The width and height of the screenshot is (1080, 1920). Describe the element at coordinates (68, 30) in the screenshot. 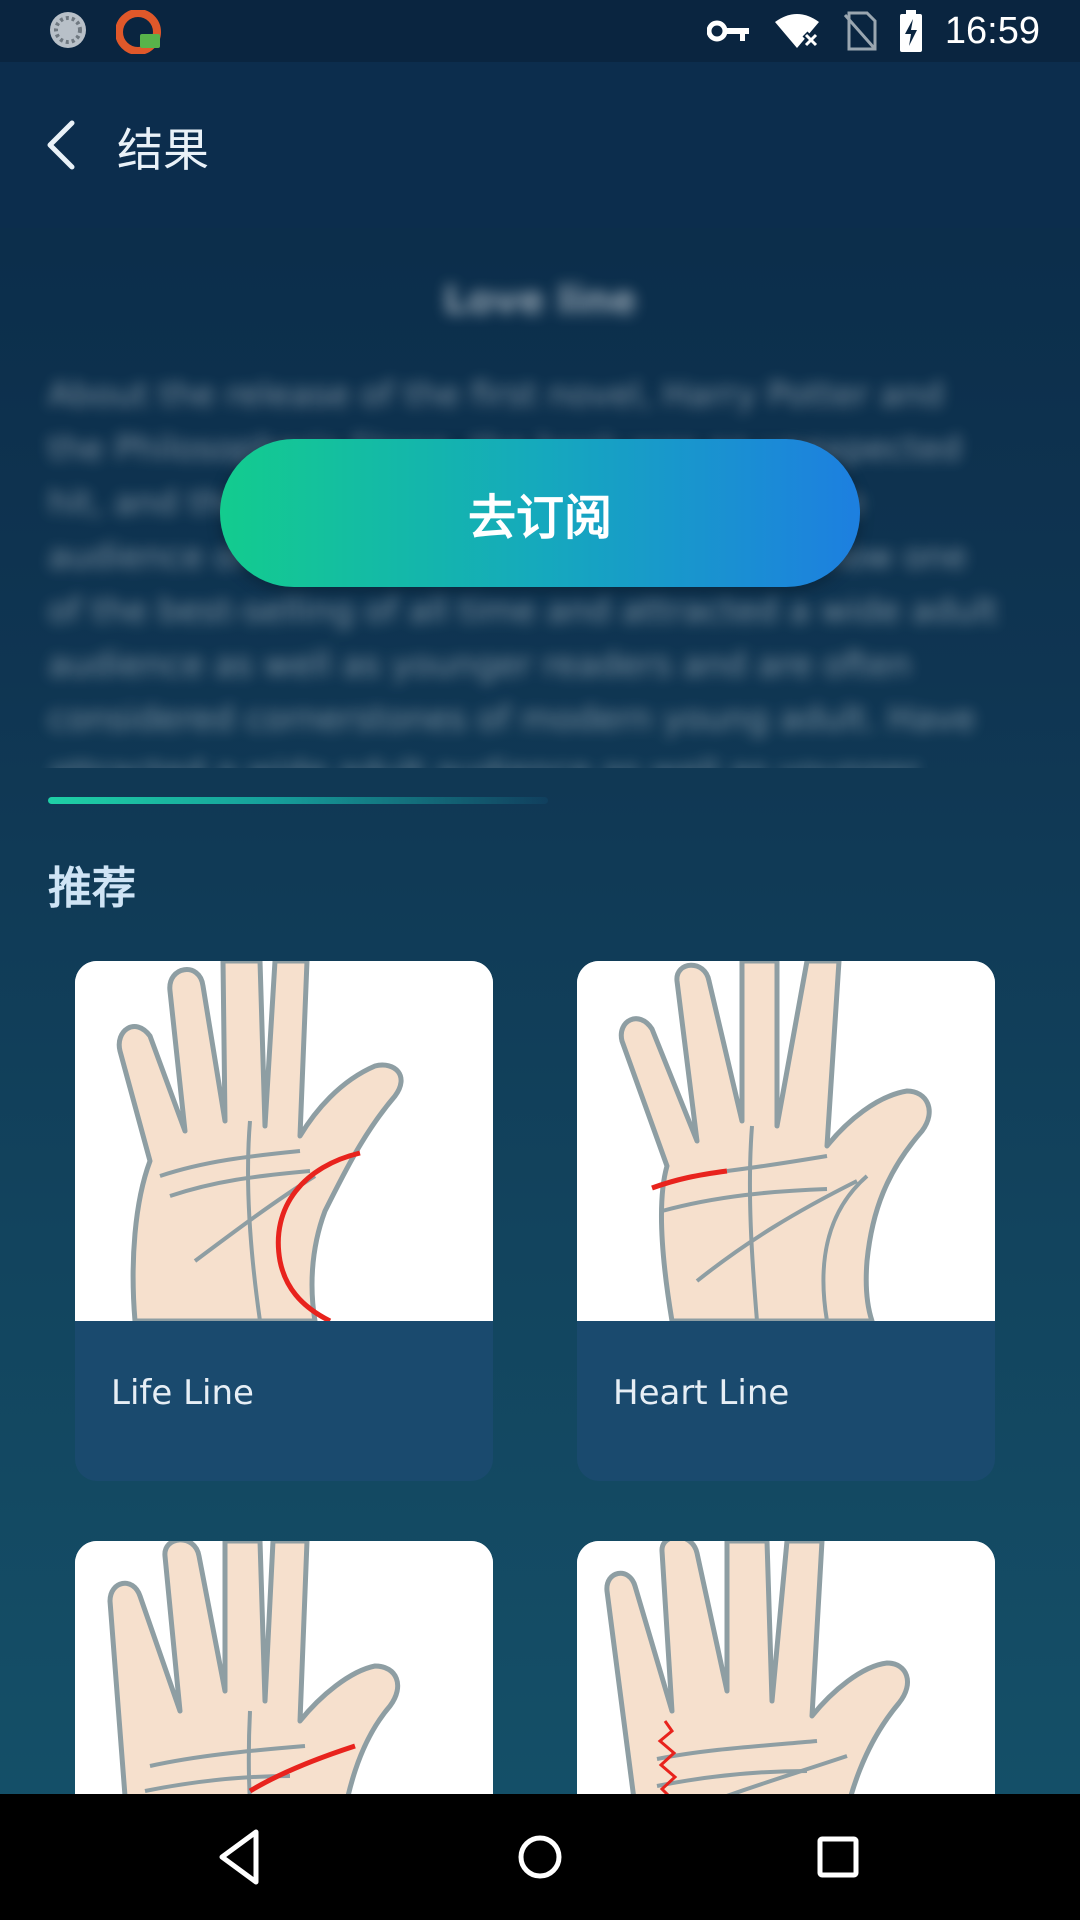

I see `loading-icon` at that location.